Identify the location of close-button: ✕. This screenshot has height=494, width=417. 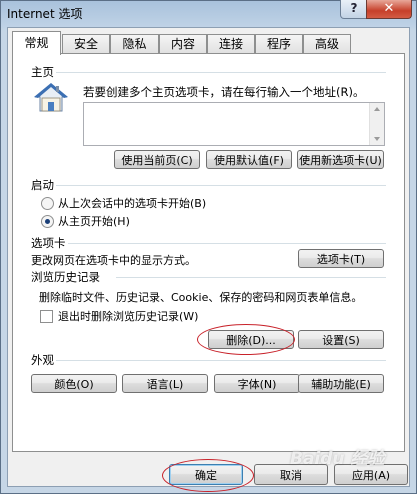
(389, 9).